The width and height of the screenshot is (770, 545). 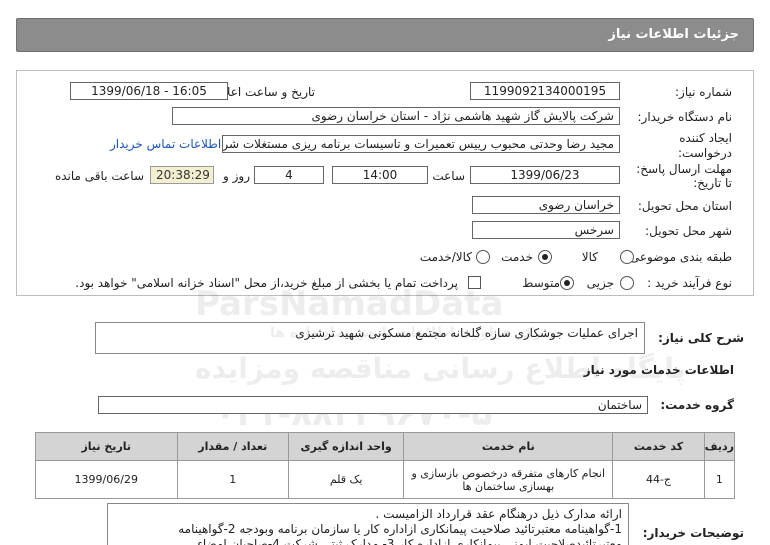 I want to click on cell-date: 1399/06/29, so click(x=106, y=479).